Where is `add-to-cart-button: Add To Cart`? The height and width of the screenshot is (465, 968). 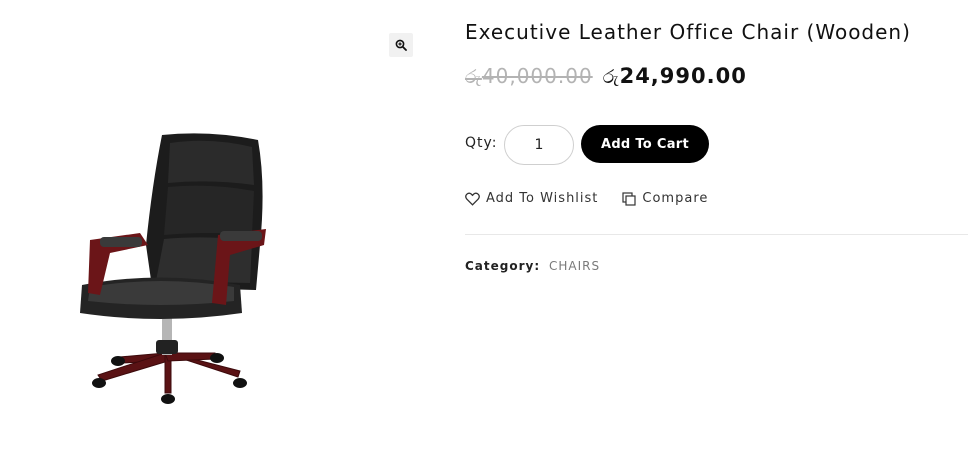
add-to-cart-button: Add To Cart is located at coordinates (645, 144).